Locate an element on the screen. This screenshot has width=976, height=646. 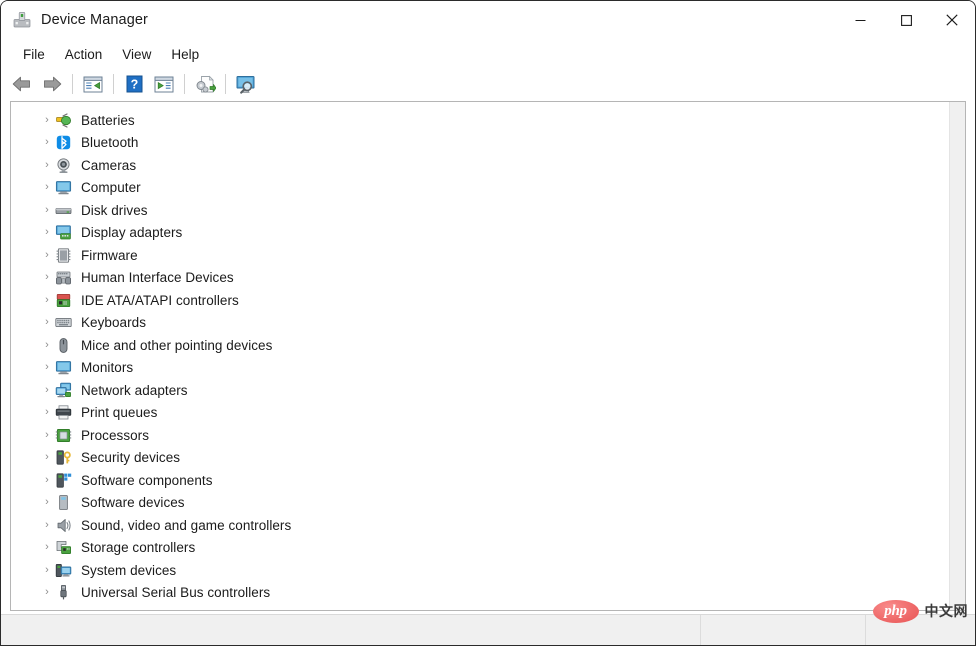
scan-hardware-changes-button is located at coordinates (246, 84).